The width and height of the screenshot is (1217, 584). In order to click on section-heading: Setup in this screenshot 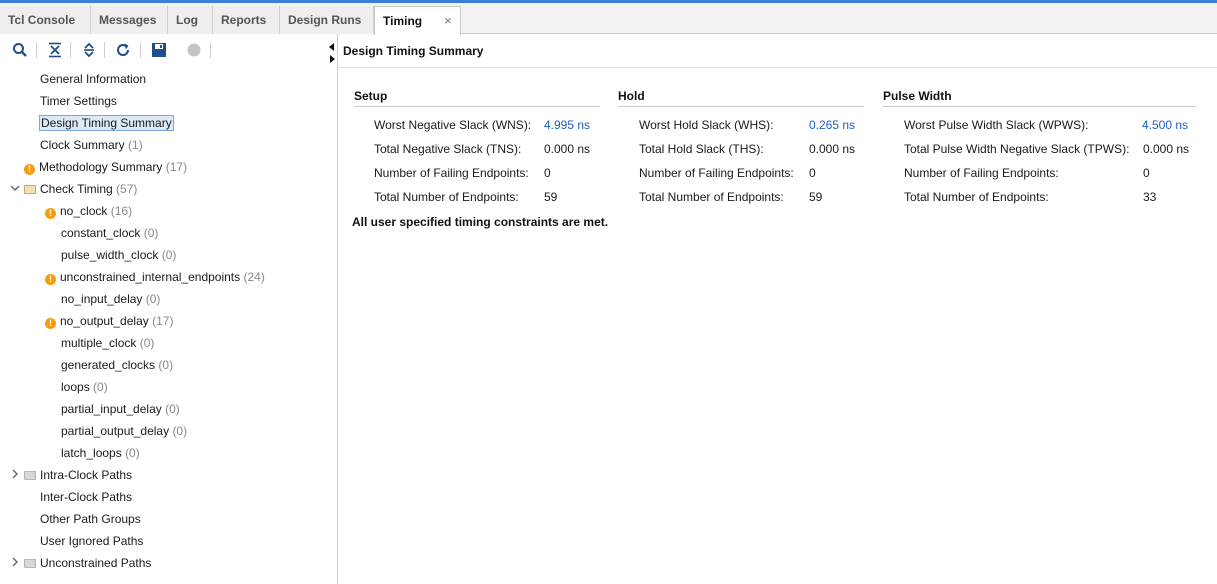, I will do `click(477, 98)`.